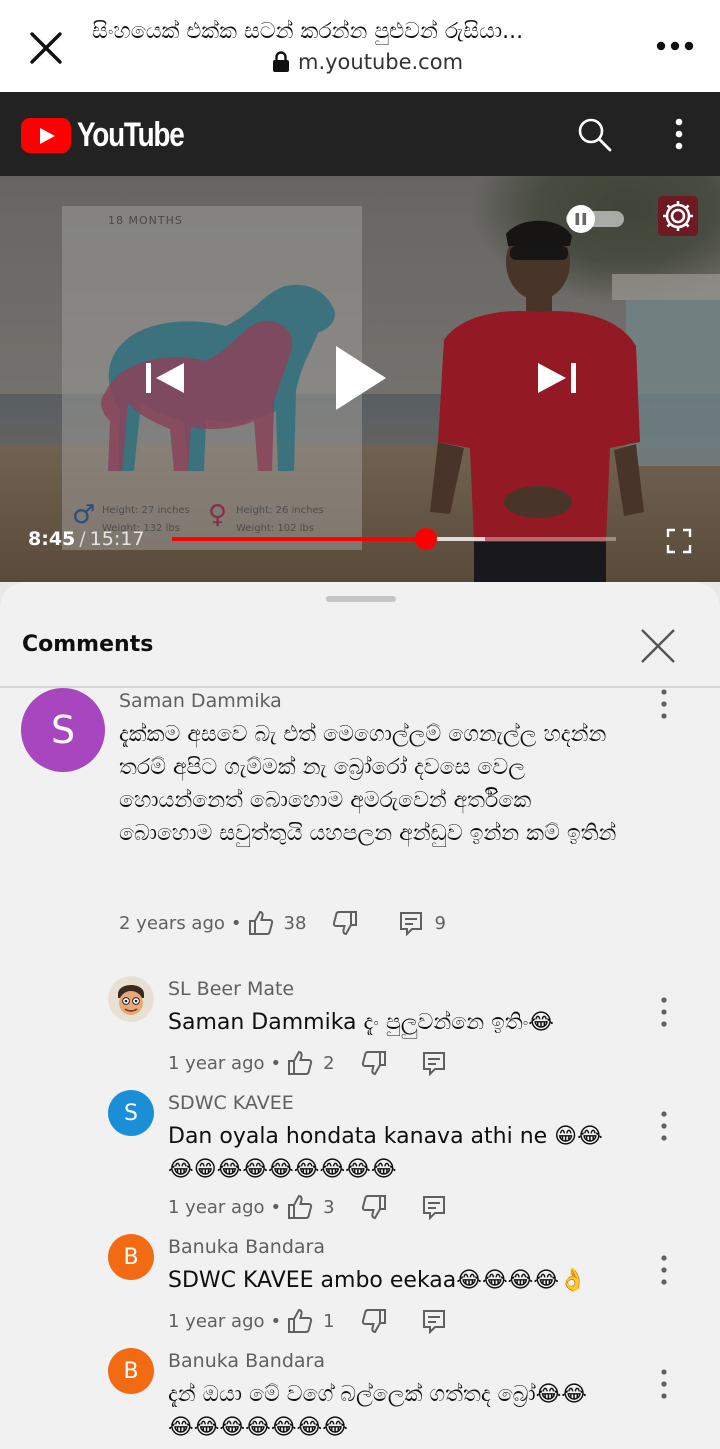  I want to click on play-icon, so click(360, 378).